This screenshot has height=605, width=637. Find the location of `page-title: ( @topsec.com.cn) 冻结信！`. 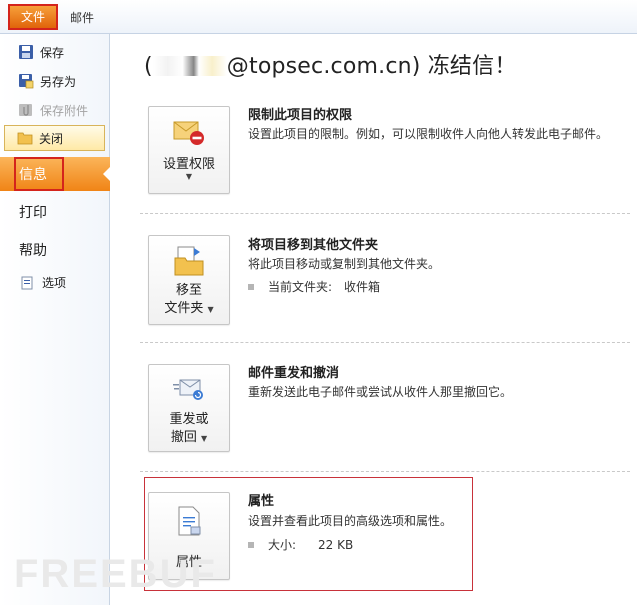

page-title: ( @topsec.com.cn) 冻结信！ is located at coordinates (330, 64).